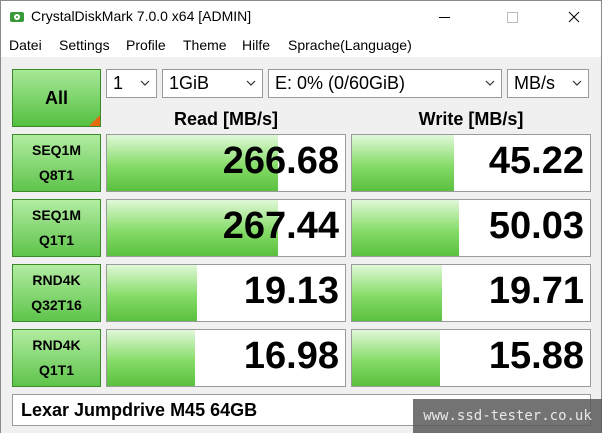  Describe the element at coordinates (350, 45) in the screenshot. I see `menu-language: Sprache(Language)` at that location.